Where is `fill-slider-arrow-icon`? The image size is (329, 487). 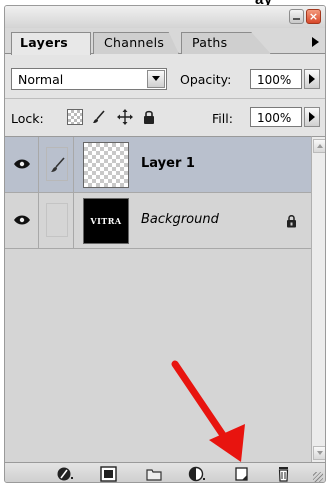 fill-slider-arrow-icon is located at coordinates (312, 117).